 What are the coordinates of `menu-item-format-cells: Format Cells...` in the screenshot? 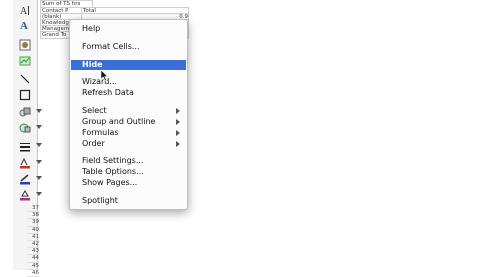 It's located at (128, 47).